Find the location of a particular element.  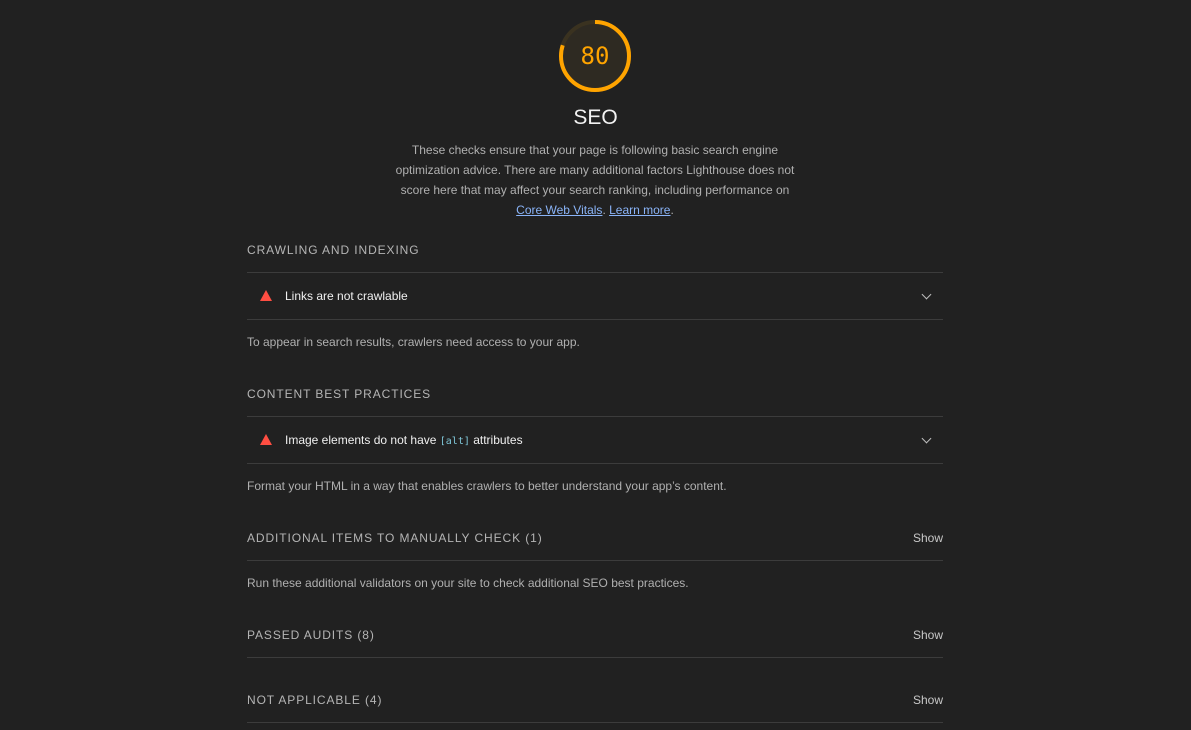

audit-title-prefix: Image elements do not have is located at coordinates (362, 440).